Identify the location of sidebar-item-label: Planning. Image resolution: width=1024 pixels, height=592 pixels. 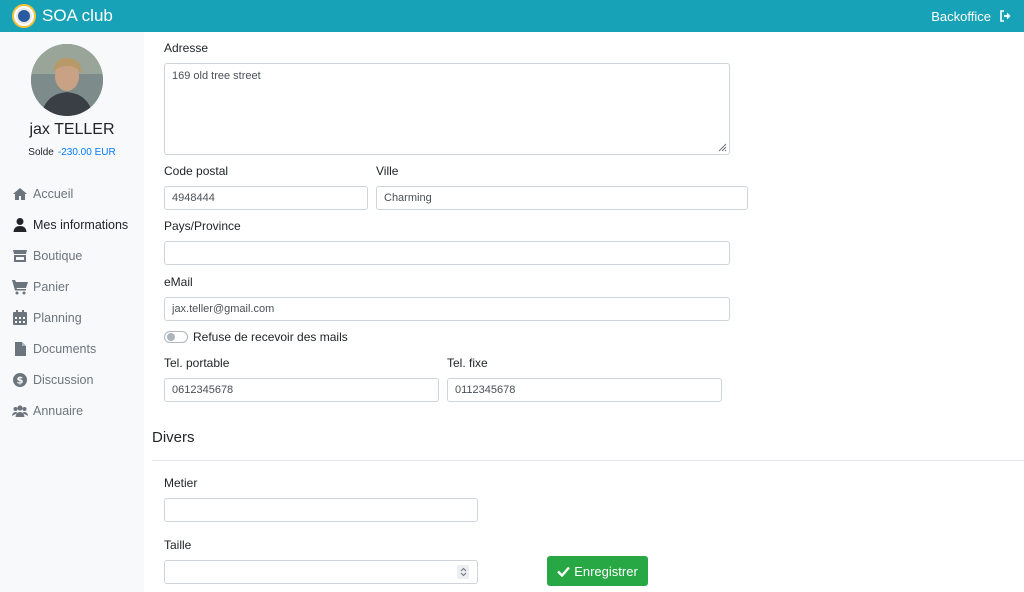
(57, 317).